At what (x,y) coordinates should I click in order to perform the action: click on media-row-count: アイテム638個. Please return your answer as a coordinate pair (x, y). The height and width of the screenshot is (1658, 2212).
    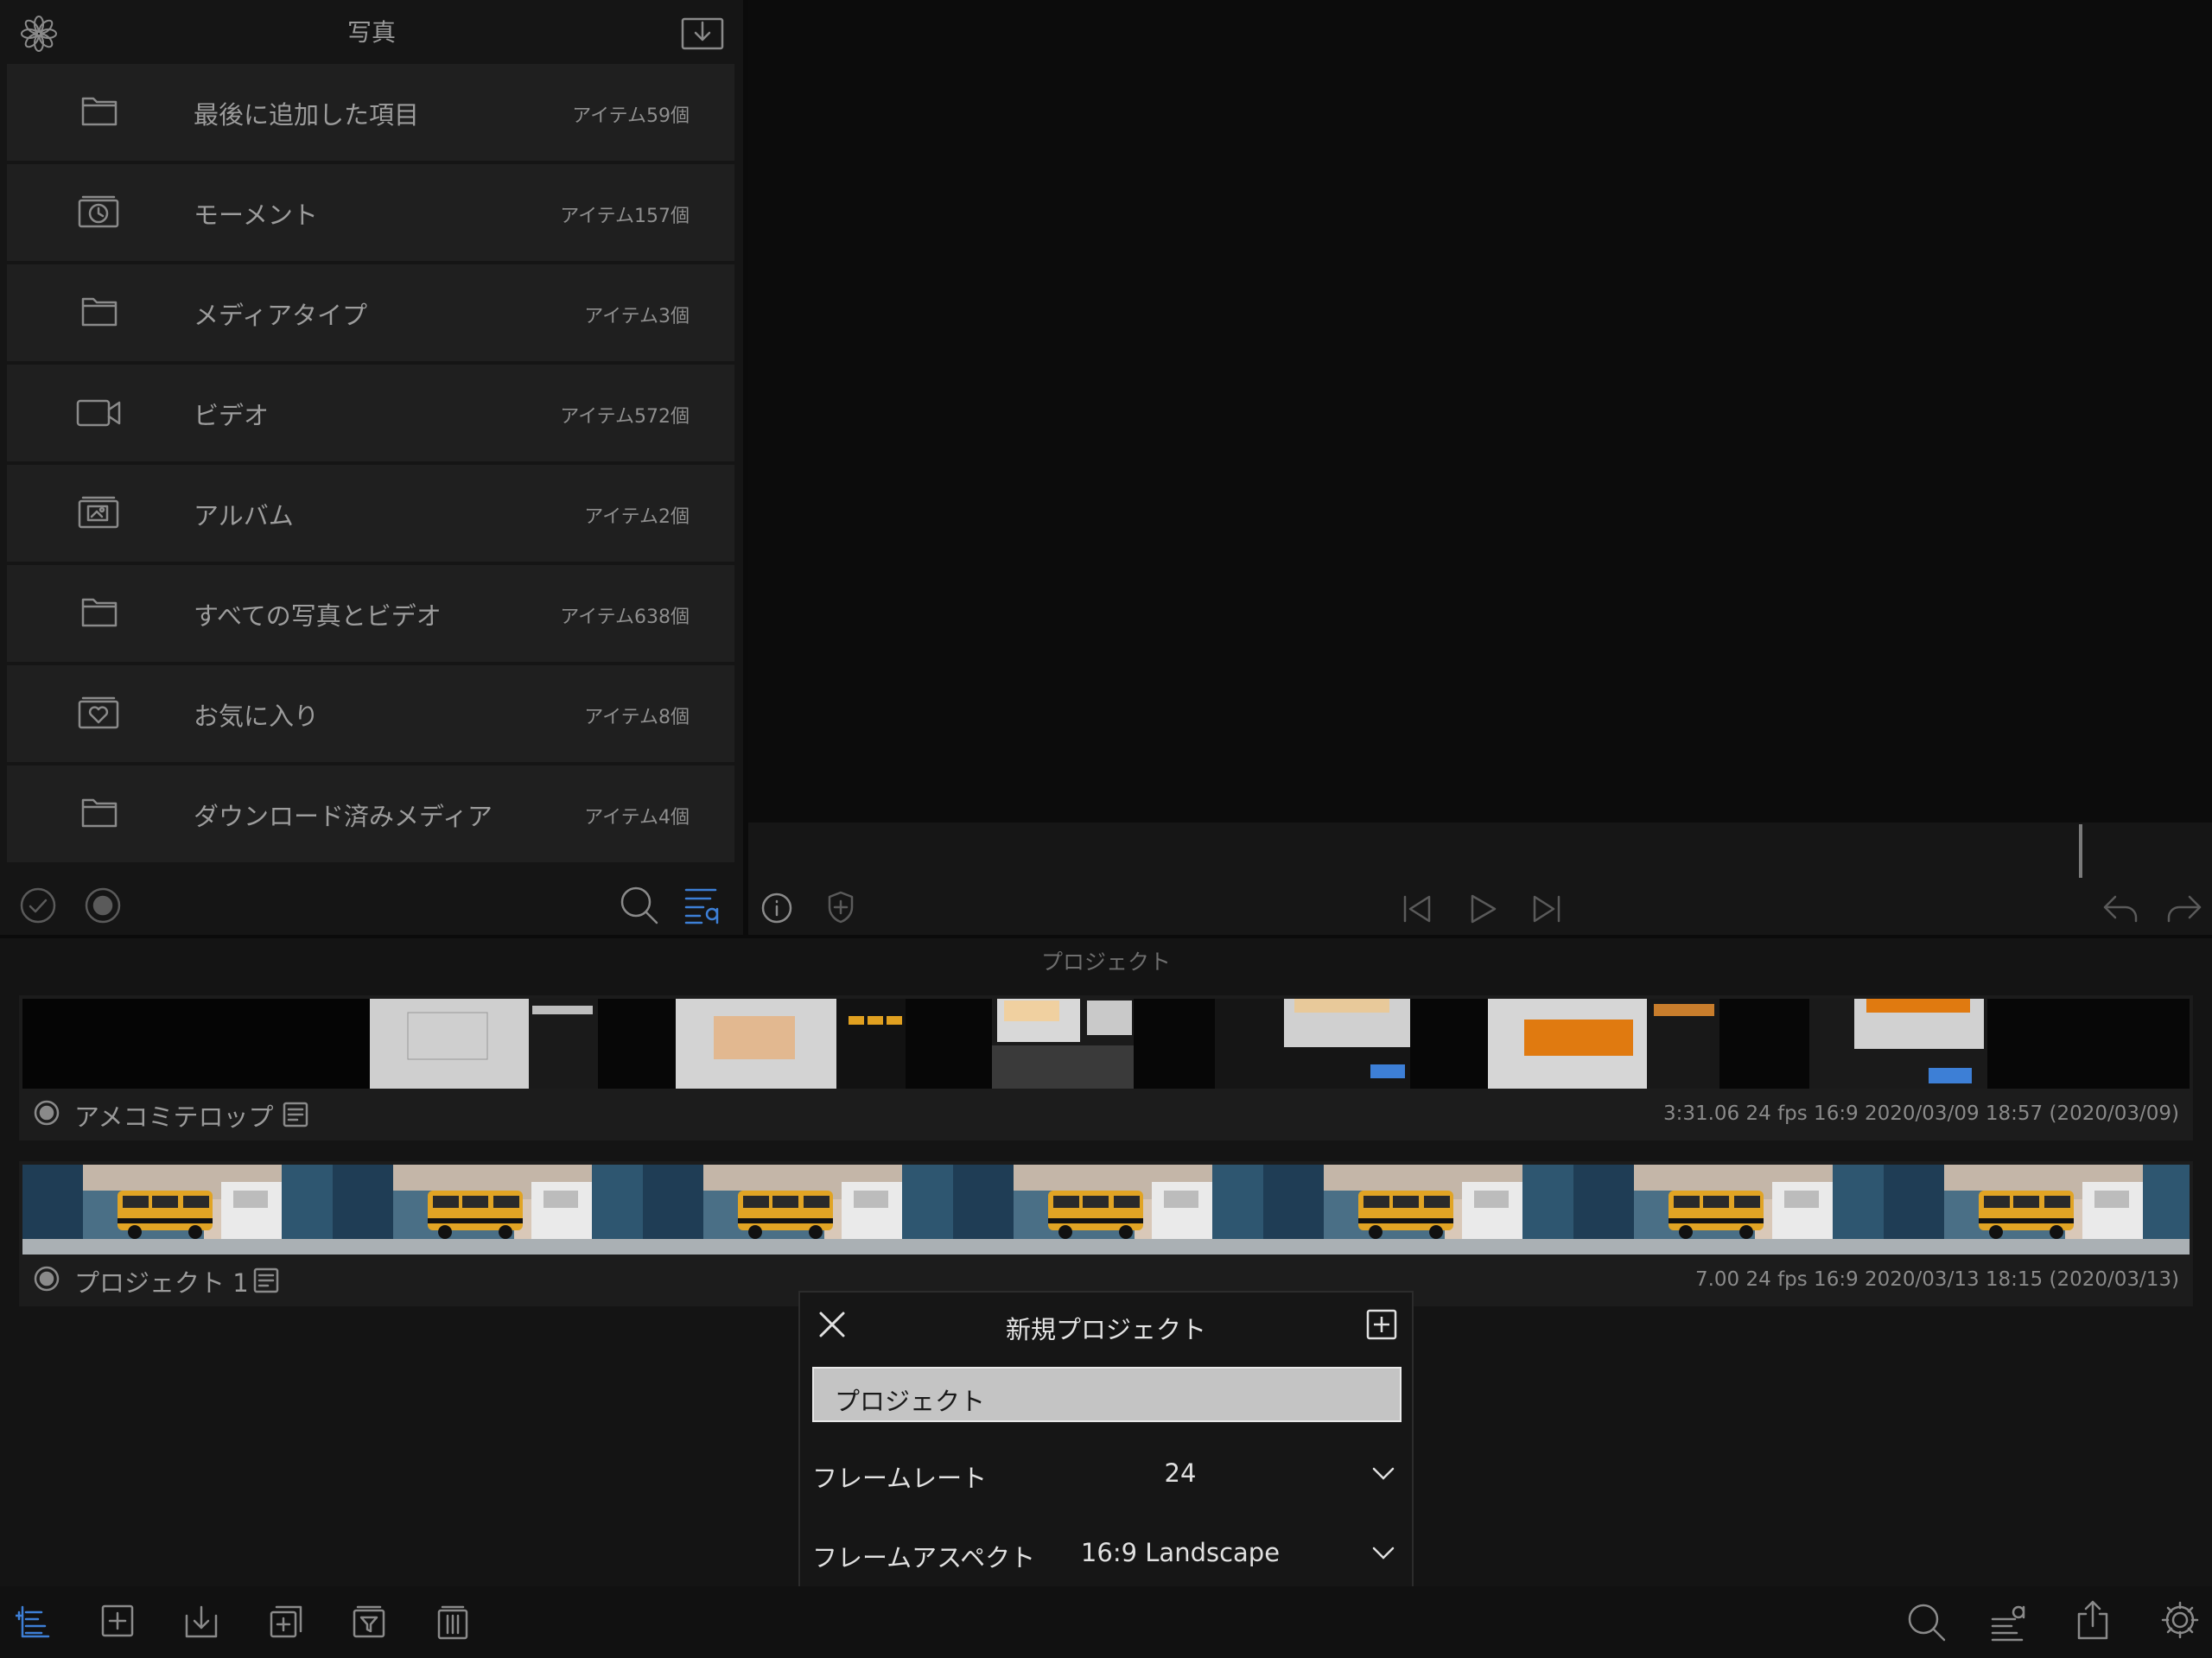
    Looking at the image, I should click on (625, 617).